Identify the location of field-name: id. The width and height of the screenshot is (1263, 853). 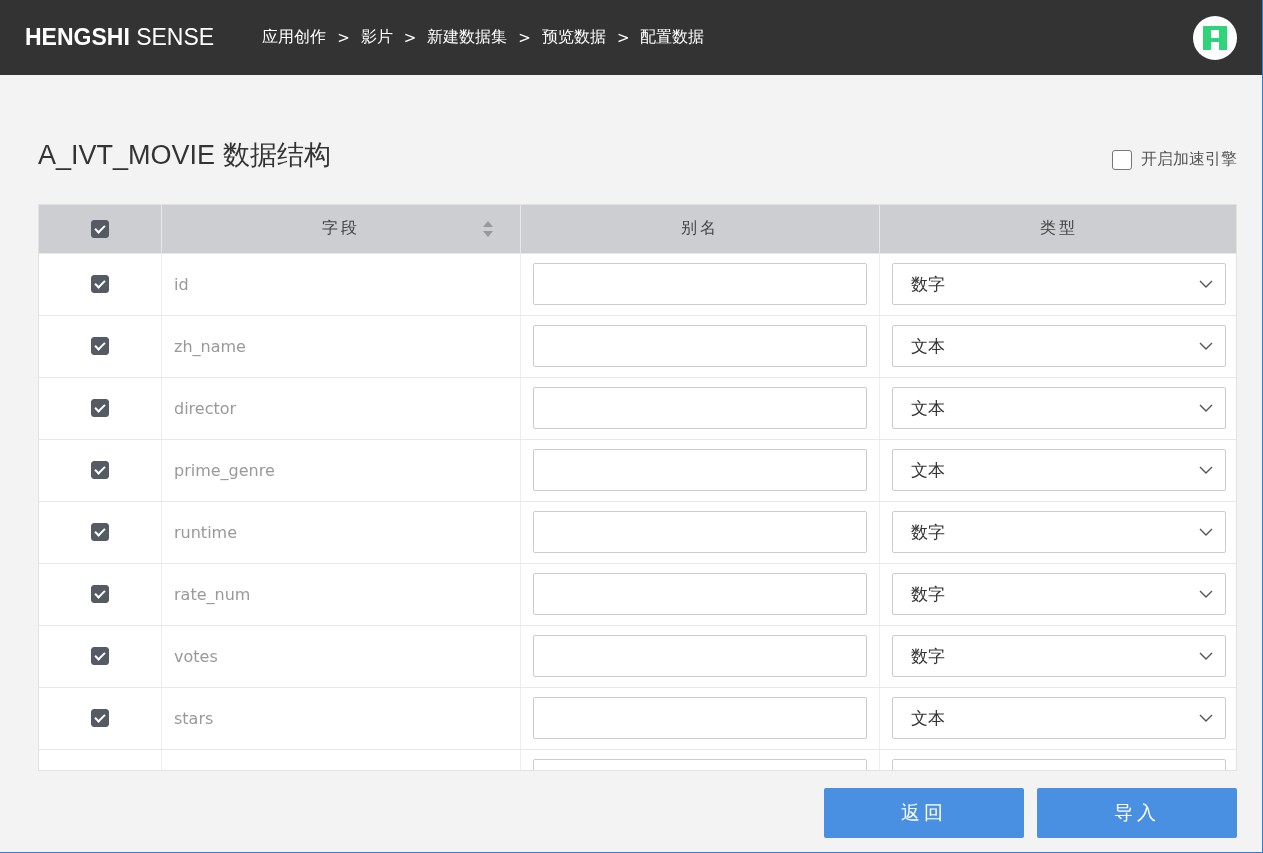
(181, 284).